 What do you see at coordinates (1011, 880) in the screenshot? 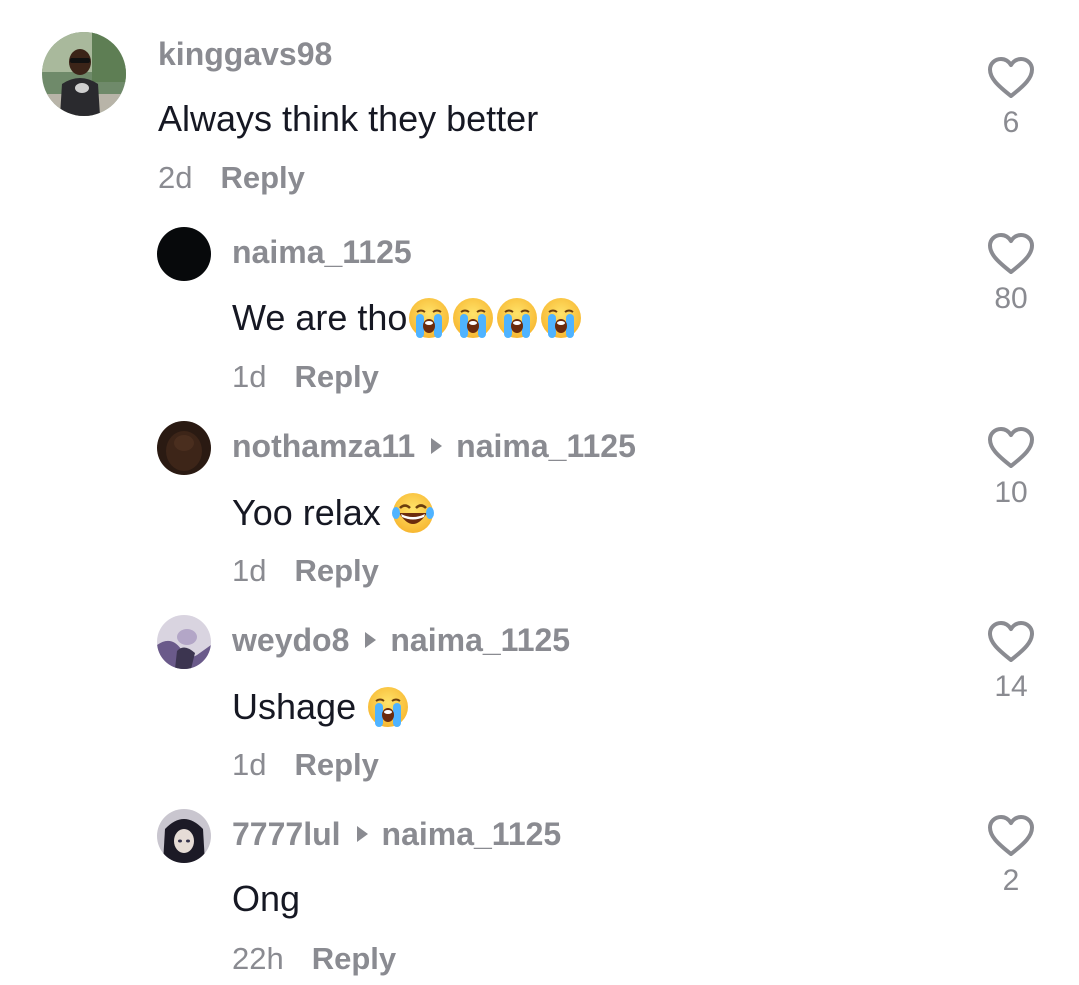
I see `like-count: 2` at bounding box center [1011, 880].